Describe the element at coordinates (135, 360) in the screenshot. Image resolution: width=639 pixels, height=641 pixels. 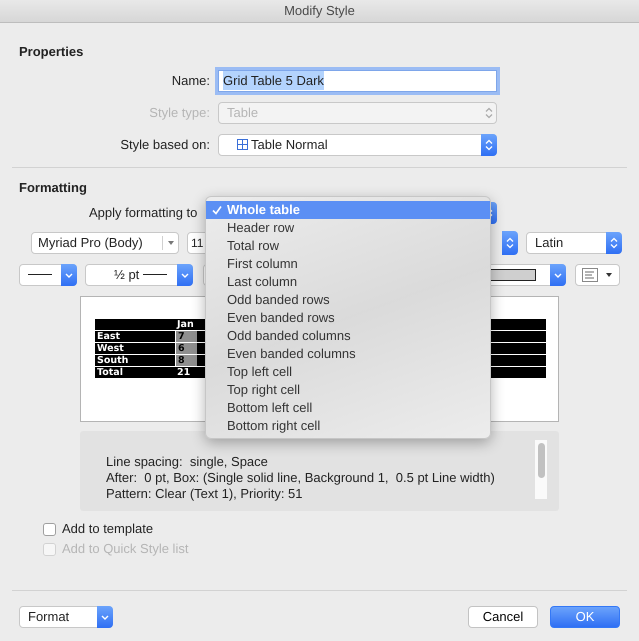
I see `table-cell: South` at that location.